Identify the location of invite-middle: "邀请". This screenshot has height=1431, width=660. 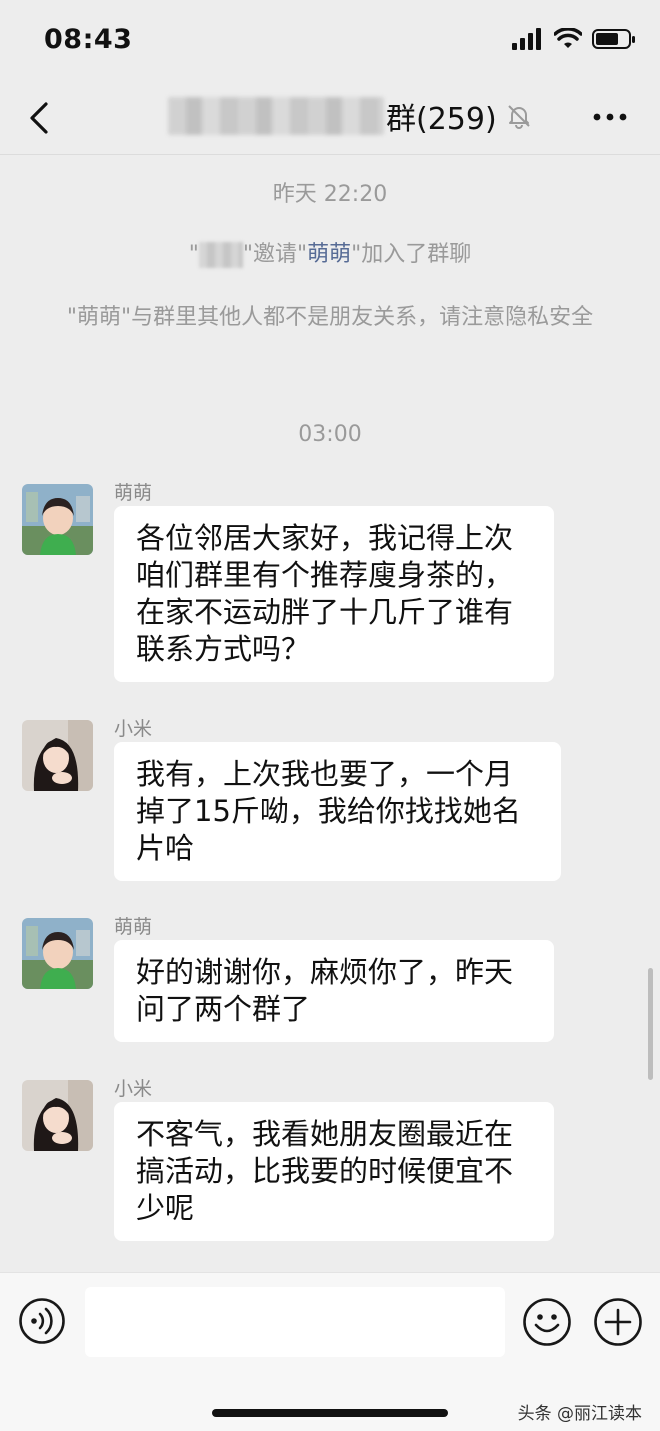
(275, 254).